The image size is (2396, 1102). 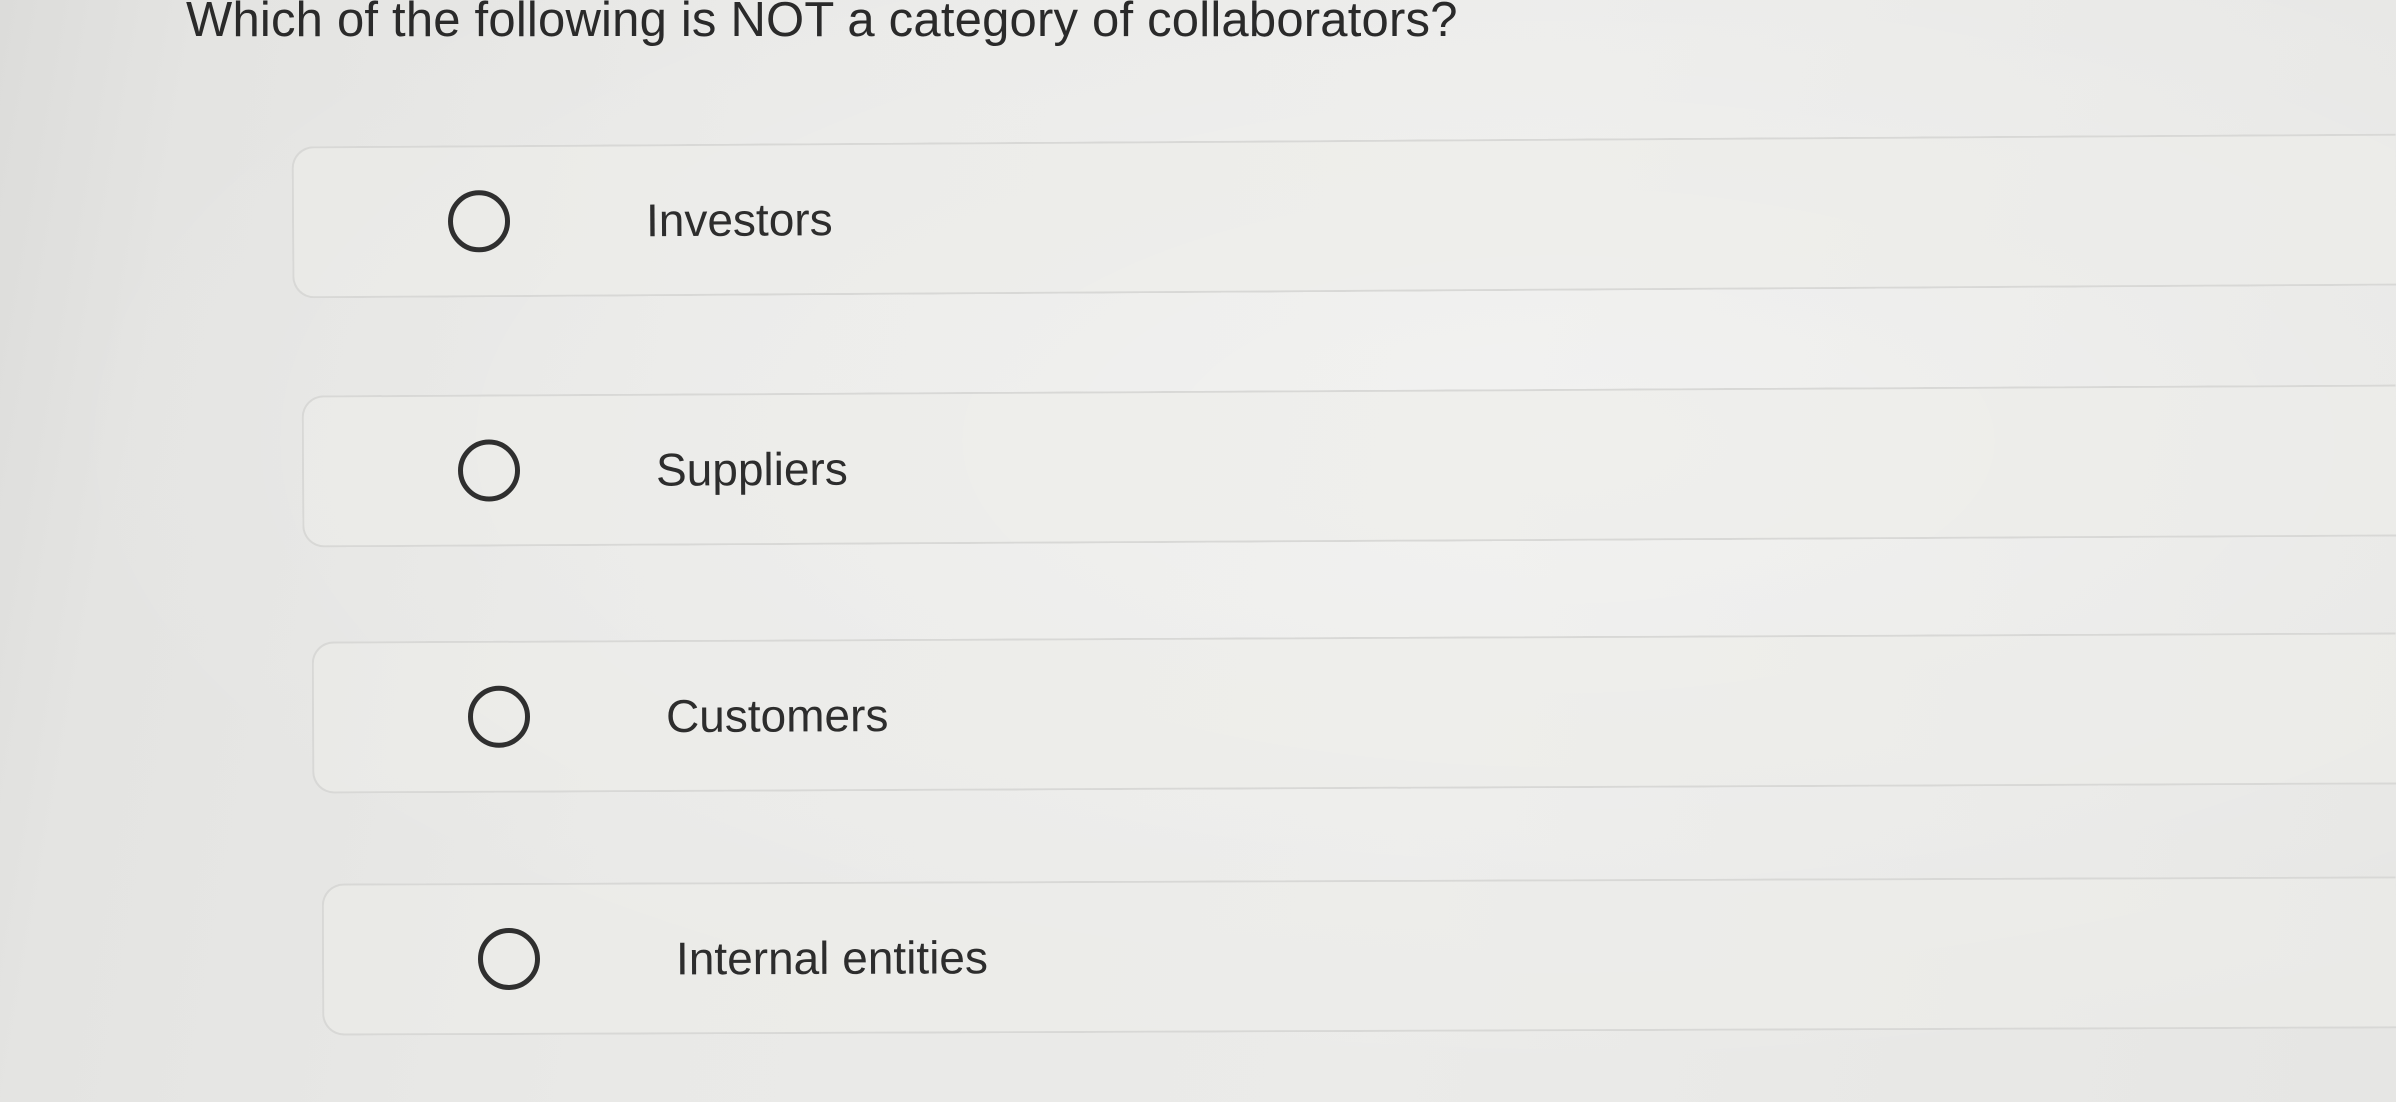 What do you see at coordinates (751, 469) in the screenshot?
I see `option-label: Suppliers` at bounding box center [751, 469].